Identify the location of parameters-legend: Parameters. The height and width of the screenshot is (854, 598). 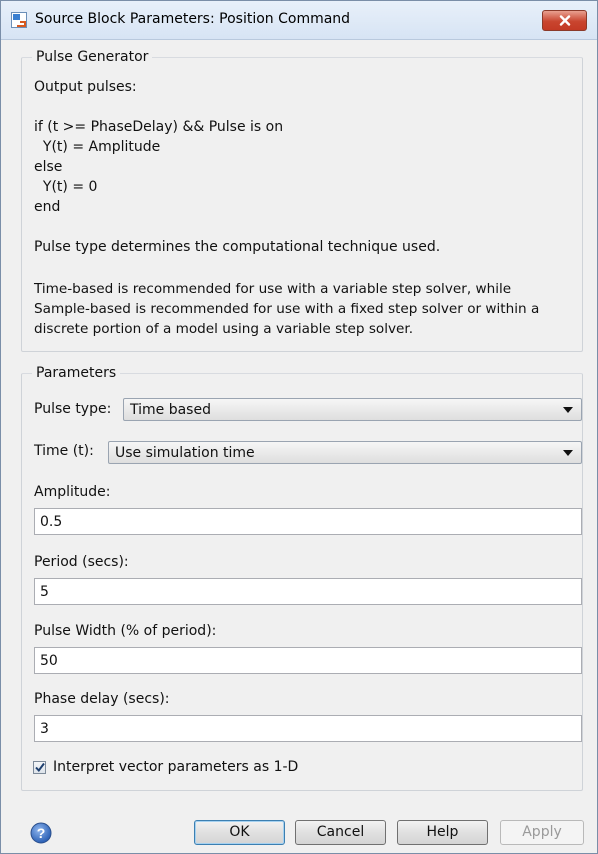
(76, 373).